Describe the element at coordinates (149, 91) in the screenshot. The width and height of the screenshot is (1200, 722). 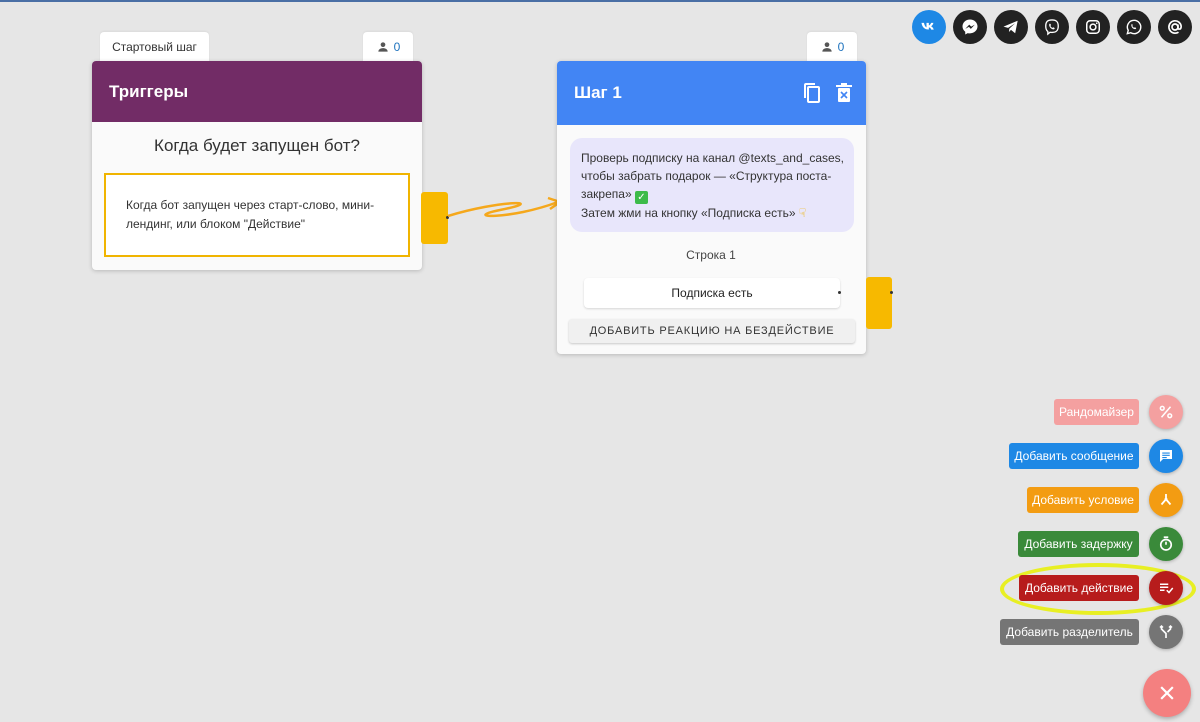
I see `trigger-card-title: Триггеры` at that location.